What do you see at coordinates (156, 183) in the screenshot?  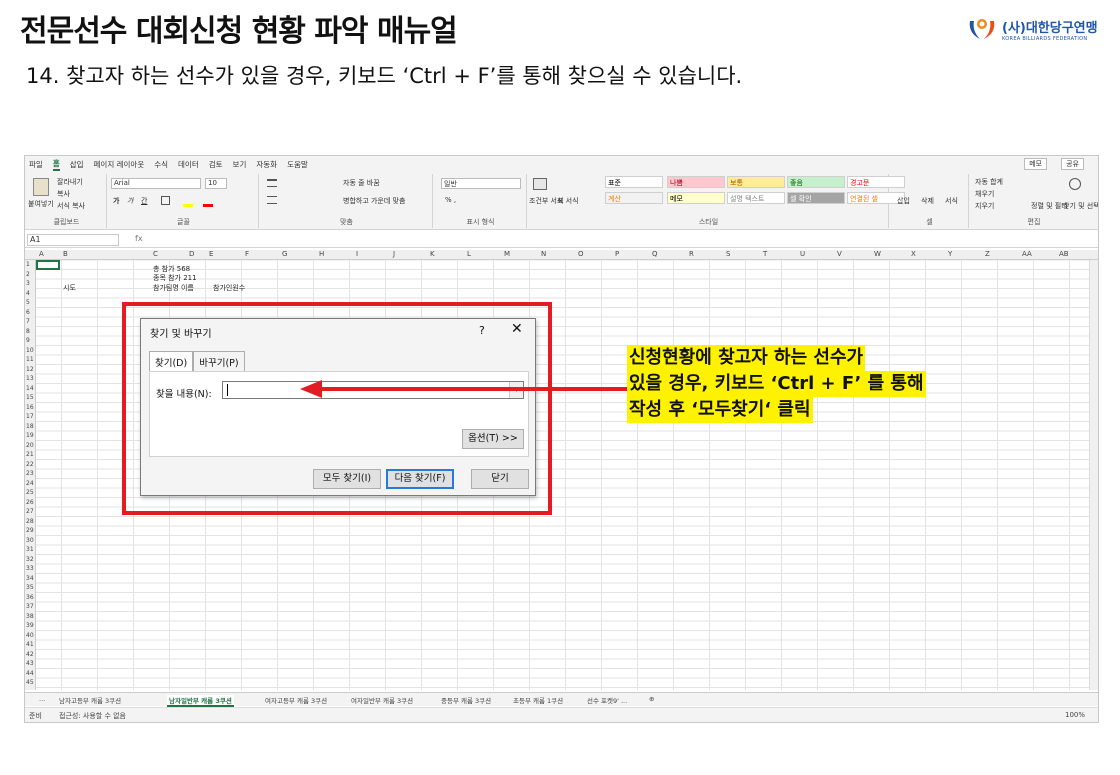 I see `font-name-select: Arial` at bounding box center [156, 183].